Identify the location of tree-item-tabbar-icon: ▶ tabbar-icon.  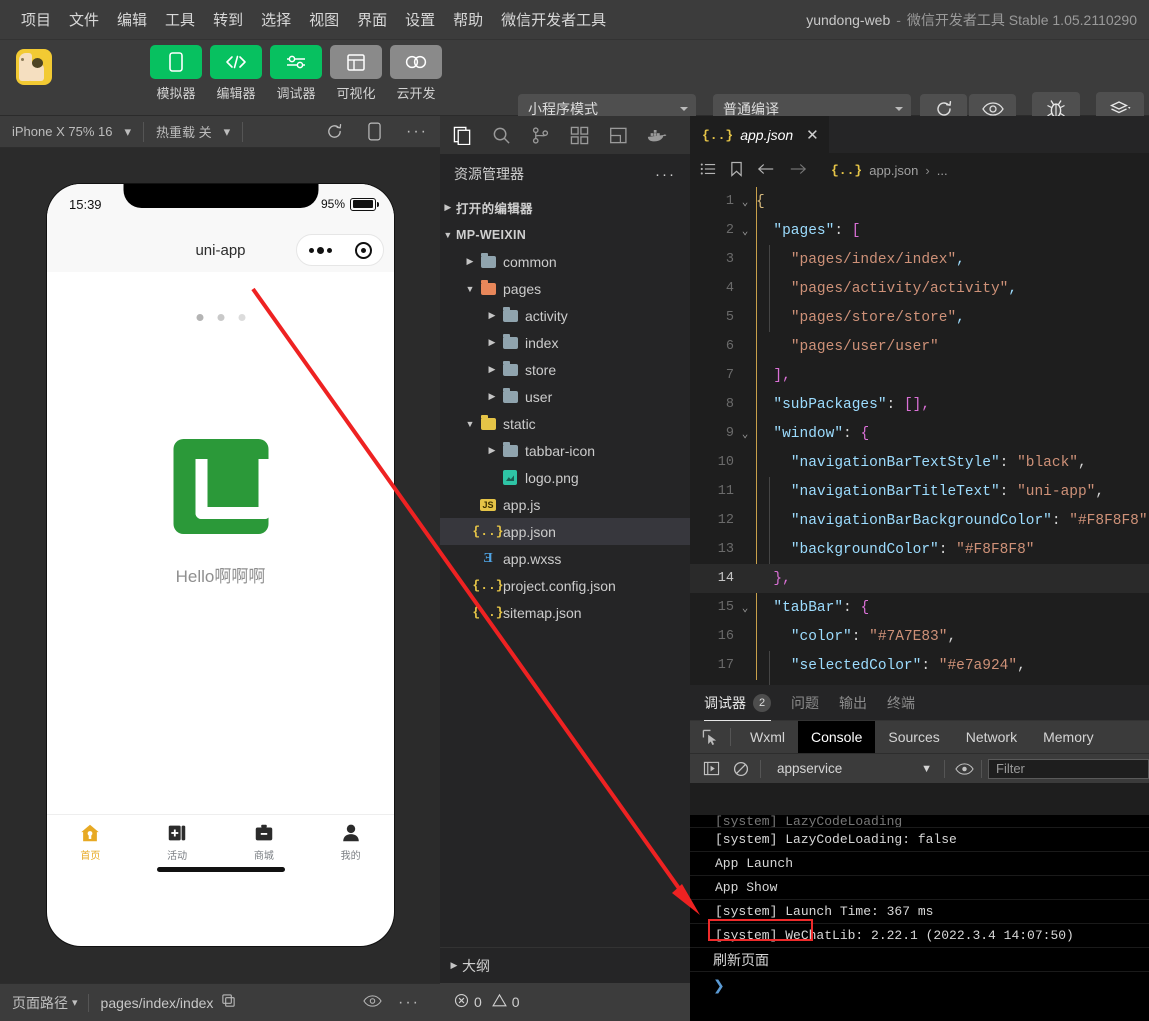
(565, 450).